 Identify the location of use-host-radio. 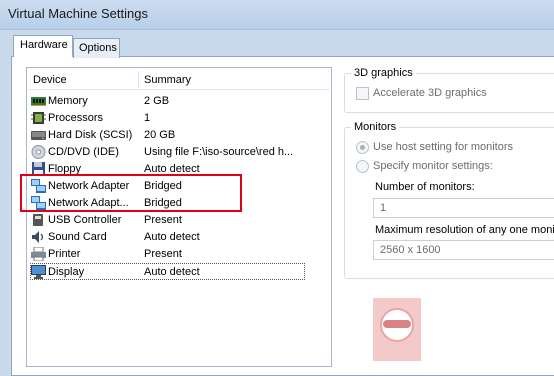
(362, 147).